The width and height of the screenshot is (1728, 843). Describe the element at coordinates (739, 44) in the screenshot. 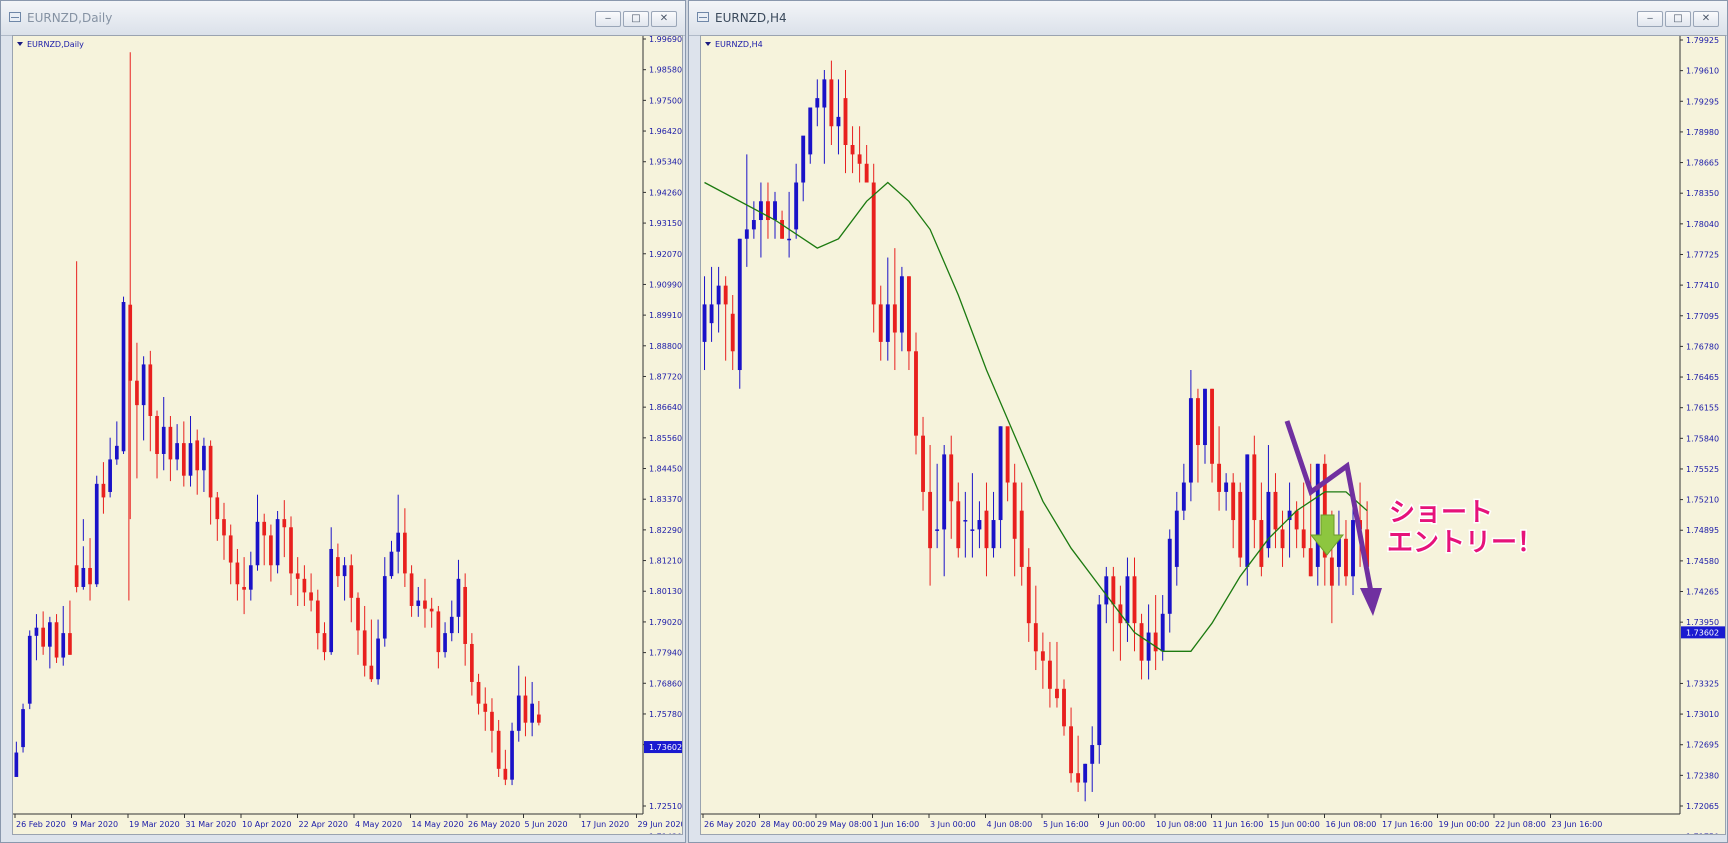

I see `chart-symbol-label: EURNZD,H4` at that location.